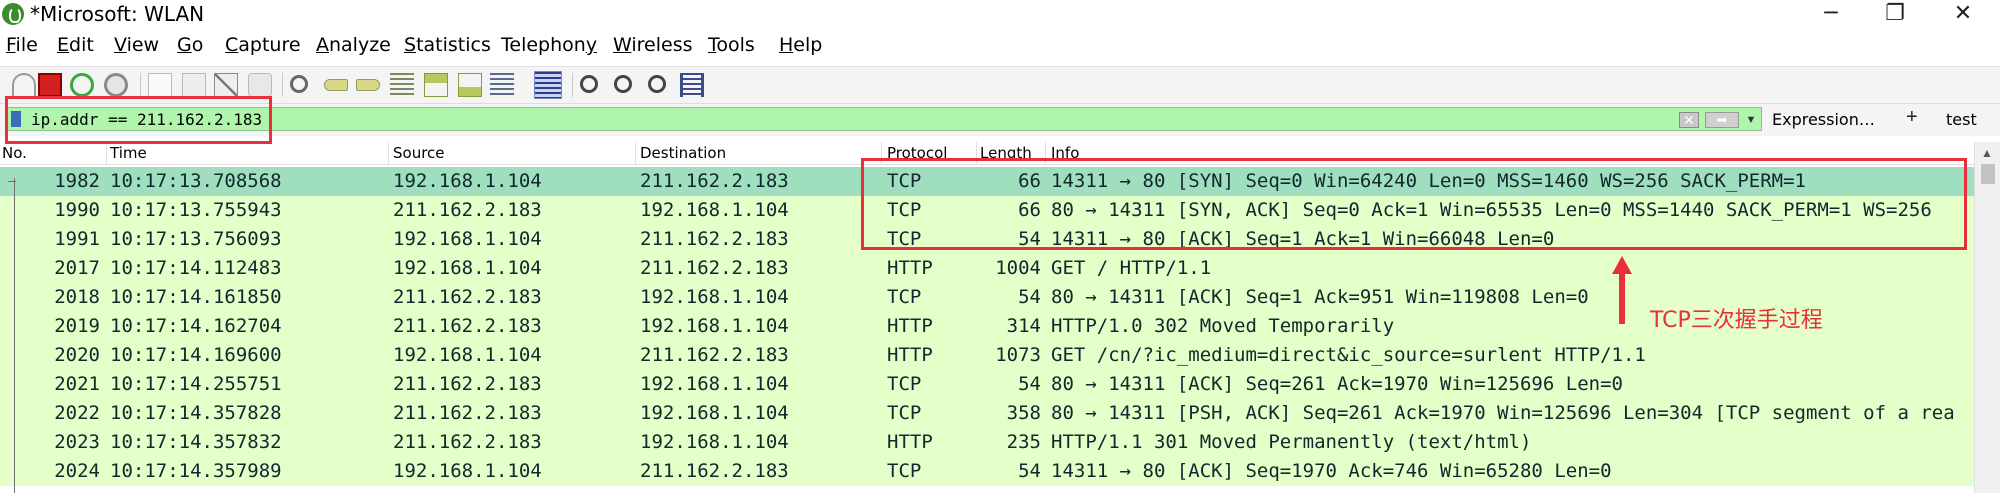 This screenshot has width=2000, height=493. What do you see at coordinates (1987, 153) in the screenshot?
I see `scroll-up-icon: ▲` at bounding box center [1987, 153].